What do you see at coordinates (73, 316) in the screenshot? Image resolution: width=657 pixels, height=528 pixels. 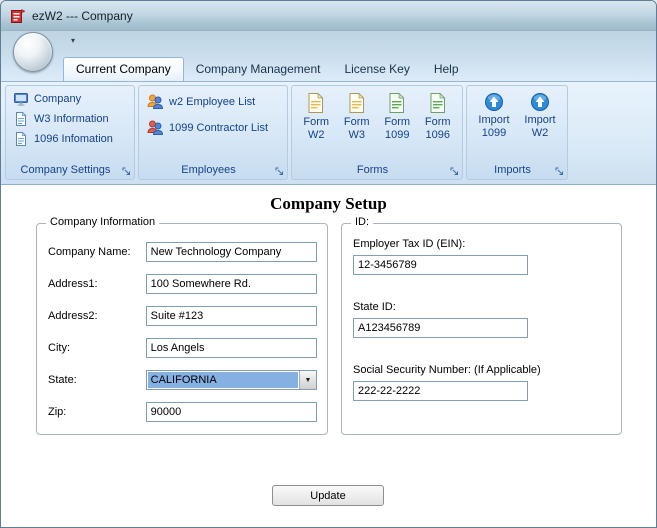 I see `address2-label: Address2:` at bounding box center [73, 316].